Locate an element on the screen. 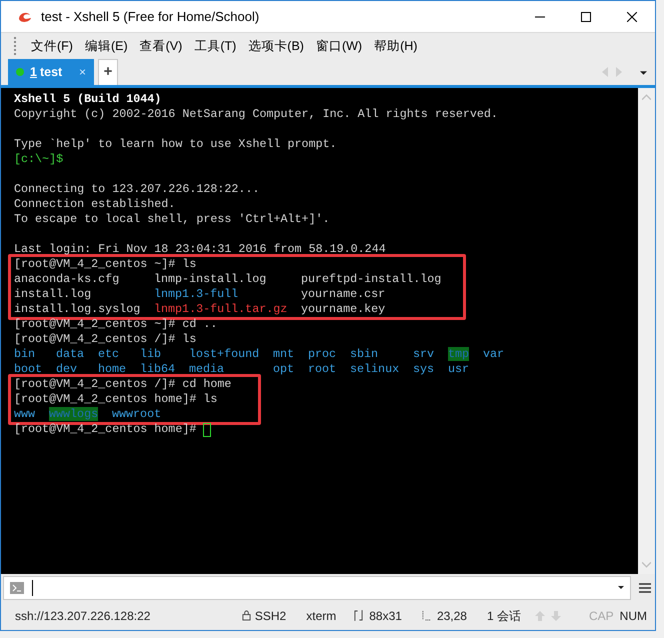 The width and height of the screenshot is (664, 638). terminal-text: [root@VM_4_2_centos /]# ls is located at coordinates (105, 339).